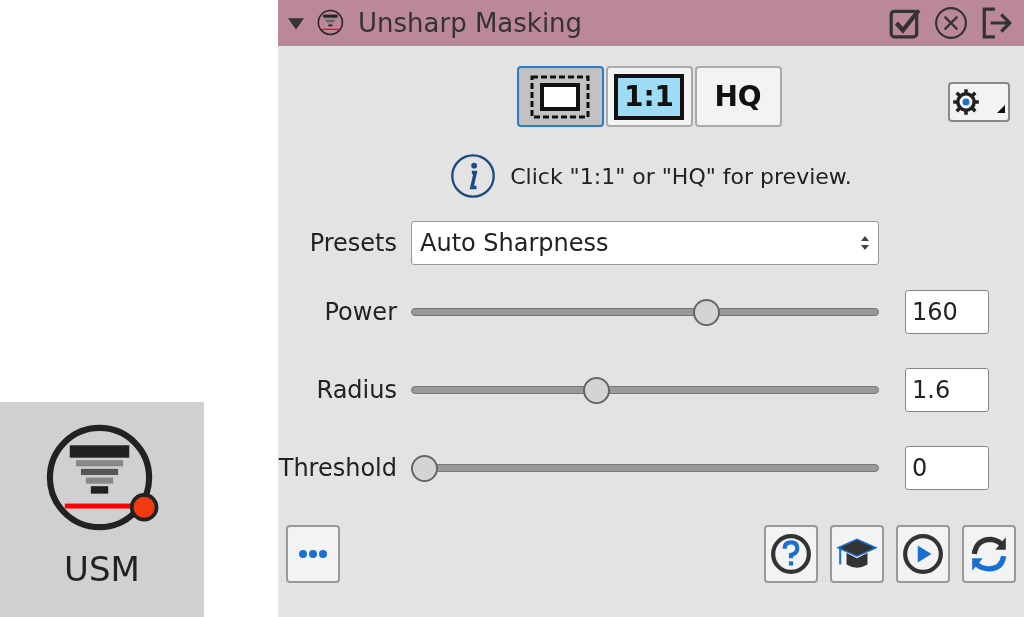 The width and height of the screenshot is (1024, 617). I want to click on tile-label: USM, so click(102, 569).